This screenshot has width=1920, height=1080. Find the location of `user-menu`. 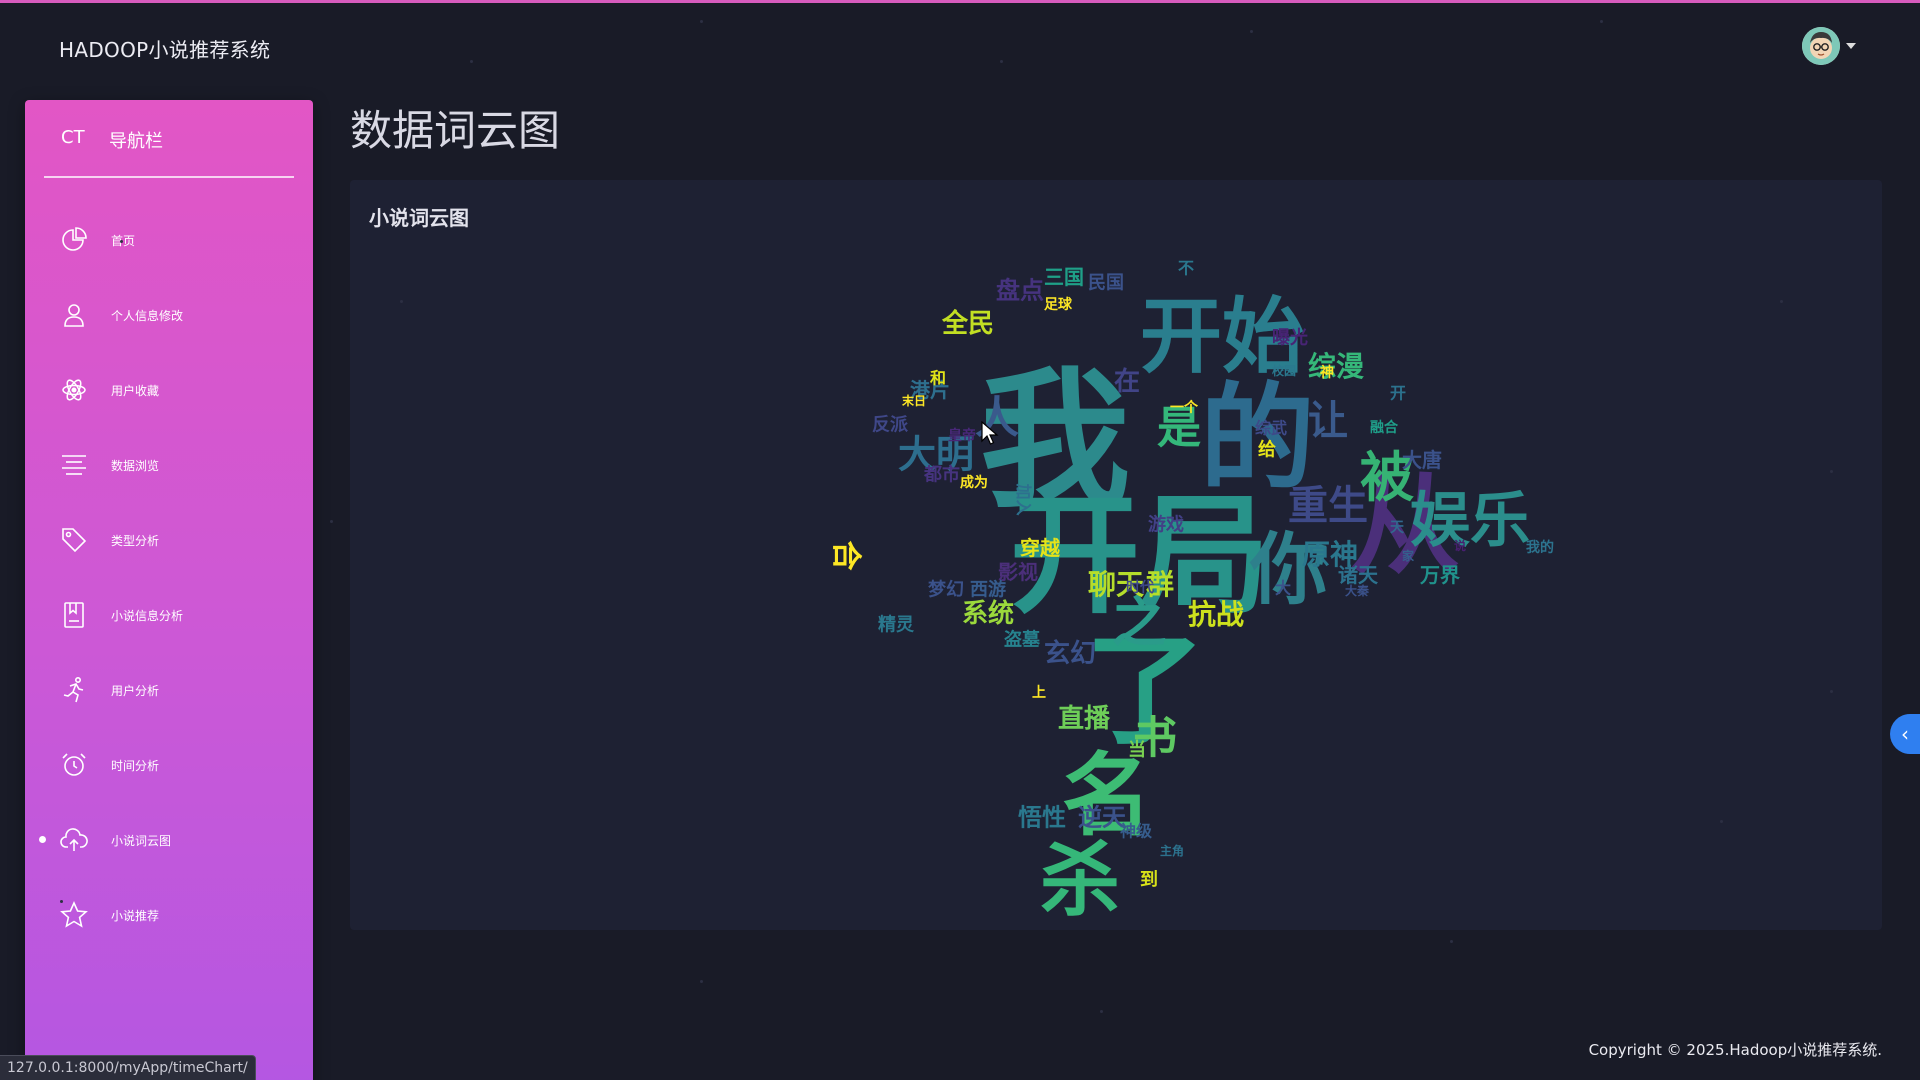

user-menu is located at coordinates (1829, 46).